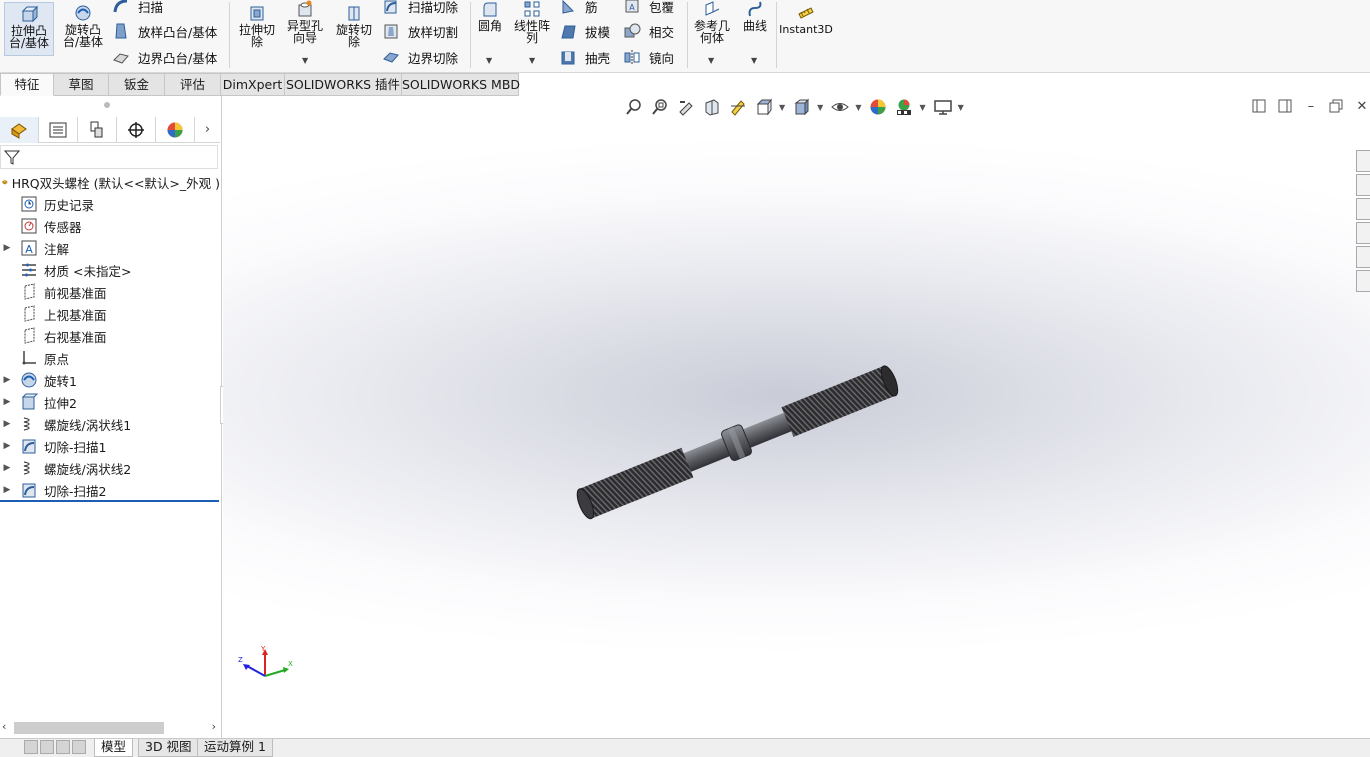 This screenshot has height=757, width=1370. Describe the element at coordinates (840, 107) in the screenshot. I see `hide-show-items-icon` at that location.